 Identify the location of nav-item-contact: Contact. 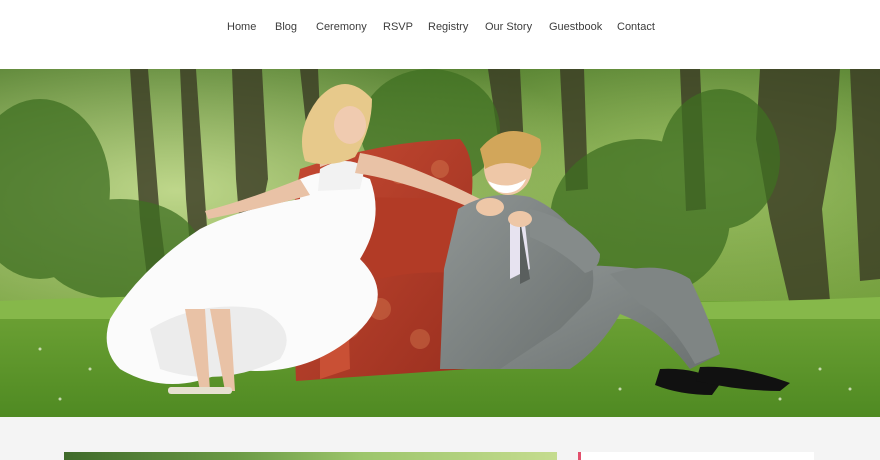
(636, 27).